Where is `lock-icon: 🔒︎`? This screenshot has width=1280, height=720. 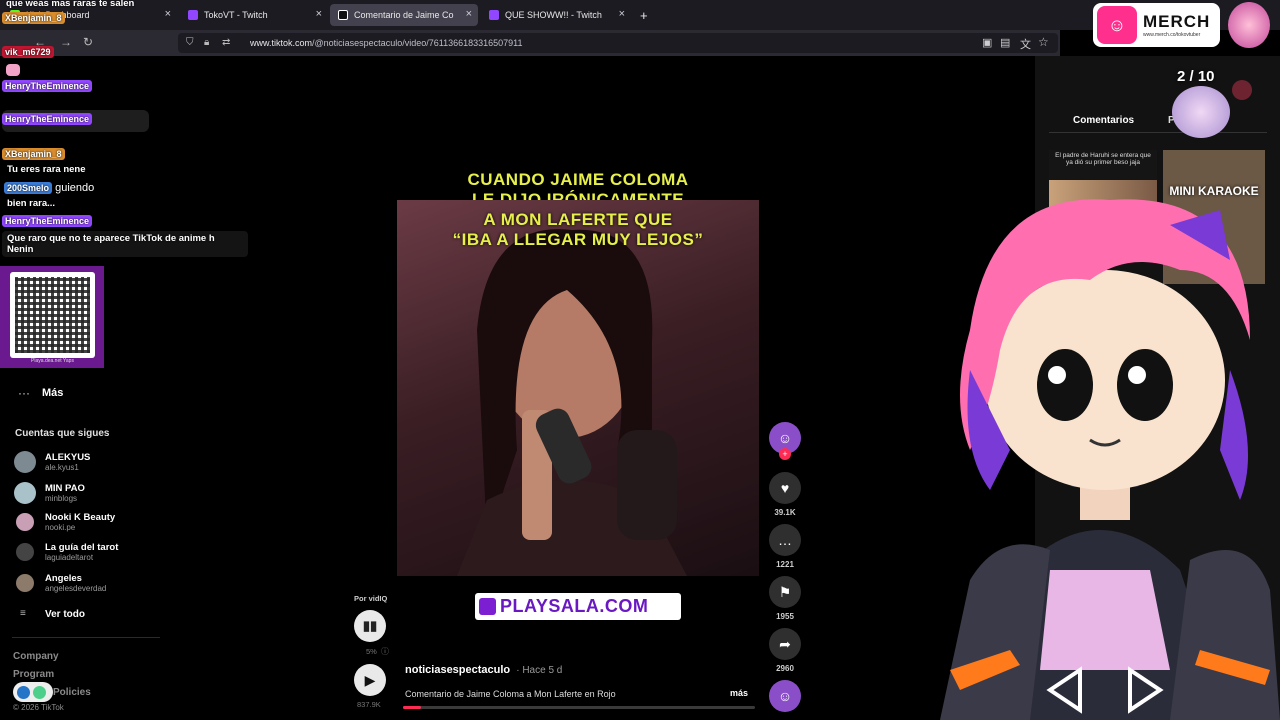
lock-icon: 🔒︎ is located at coordinates (206, 42).